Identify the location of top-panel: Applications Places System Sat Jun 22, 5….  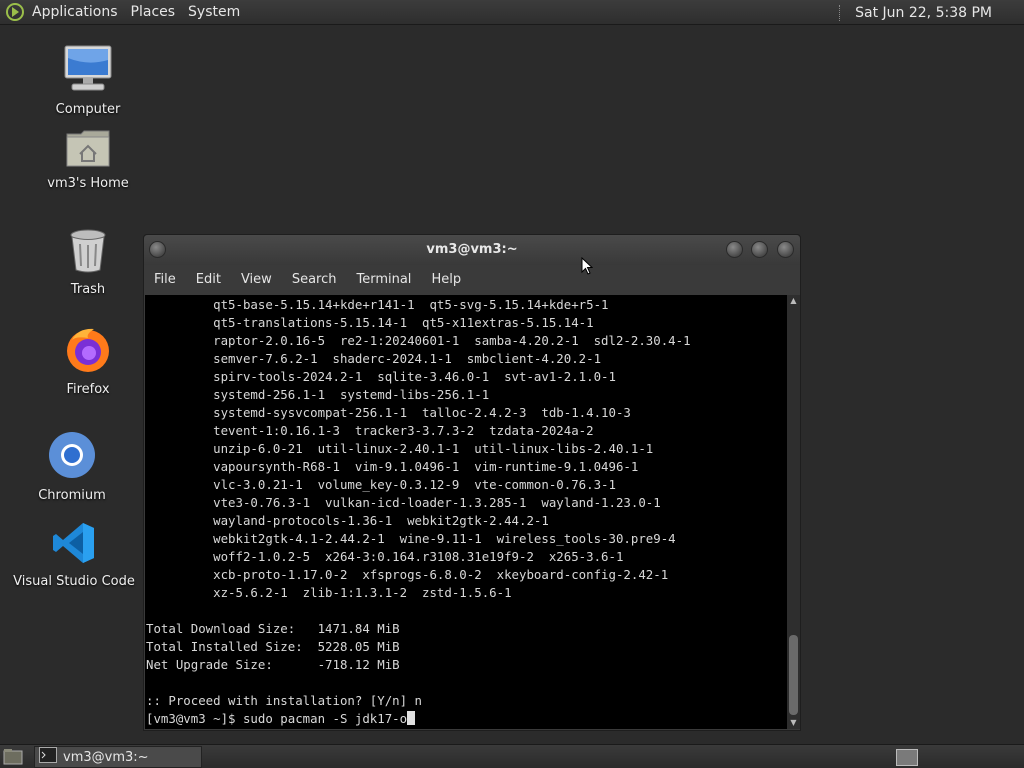
(512, 12).